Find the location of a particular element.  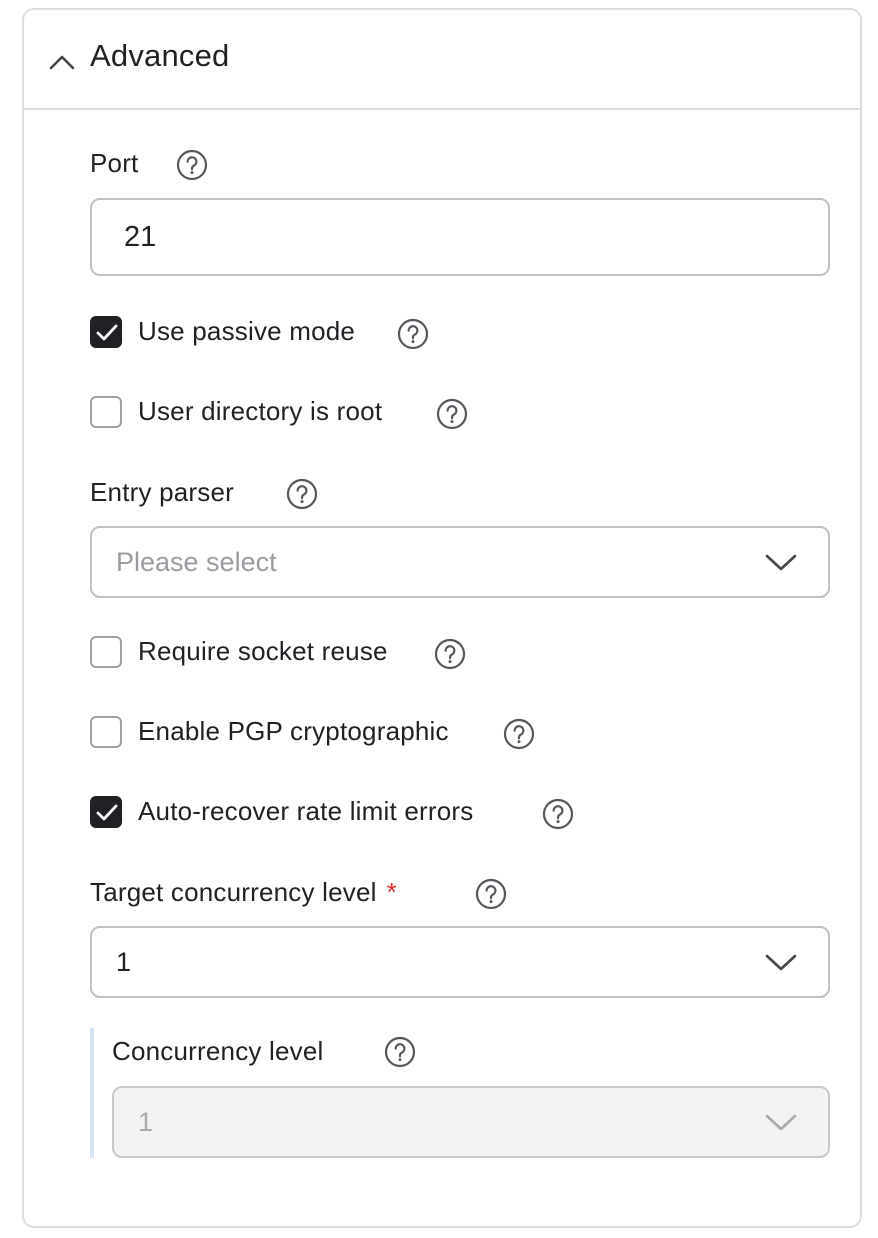

auto-recover-help-icon is located at coordinates (558, 814).